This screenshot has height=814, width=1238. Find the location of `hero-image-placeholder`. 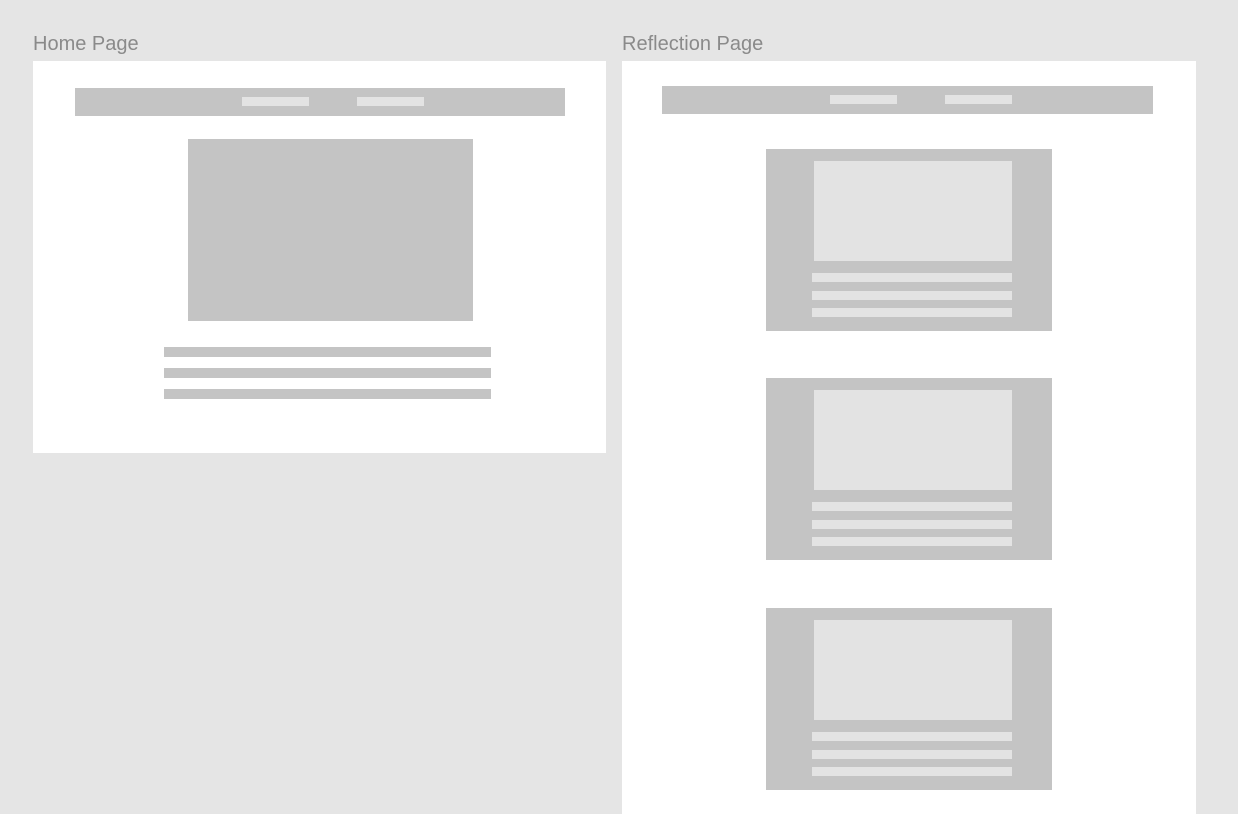

hero-image-placeholder is located at coordinates (330, 230).